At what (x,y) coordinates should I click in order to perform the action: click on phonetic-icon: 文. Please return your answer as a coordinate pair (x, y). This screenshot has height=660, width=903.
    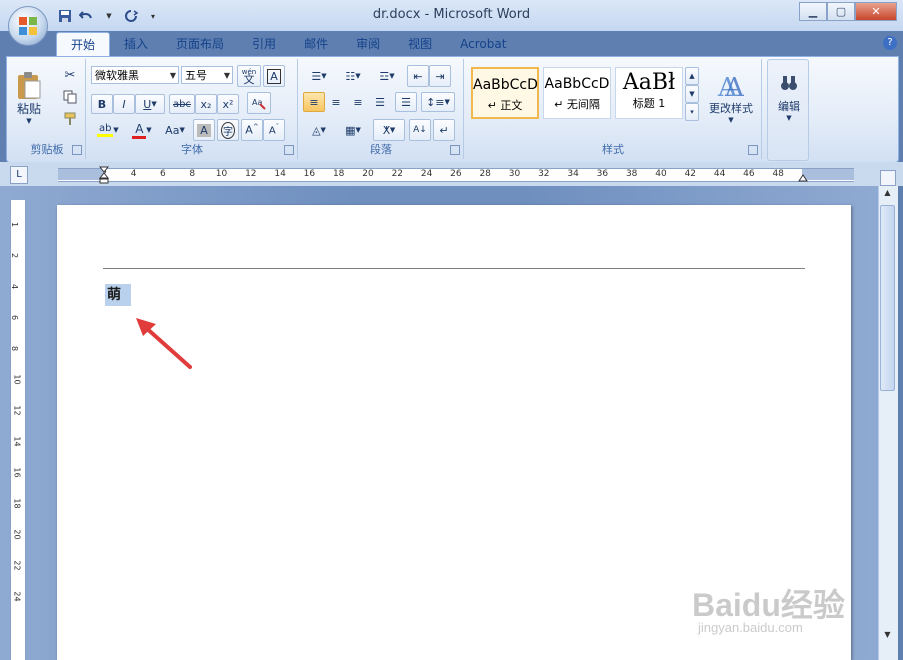
    Looking at the image, I should click on (249, 79).